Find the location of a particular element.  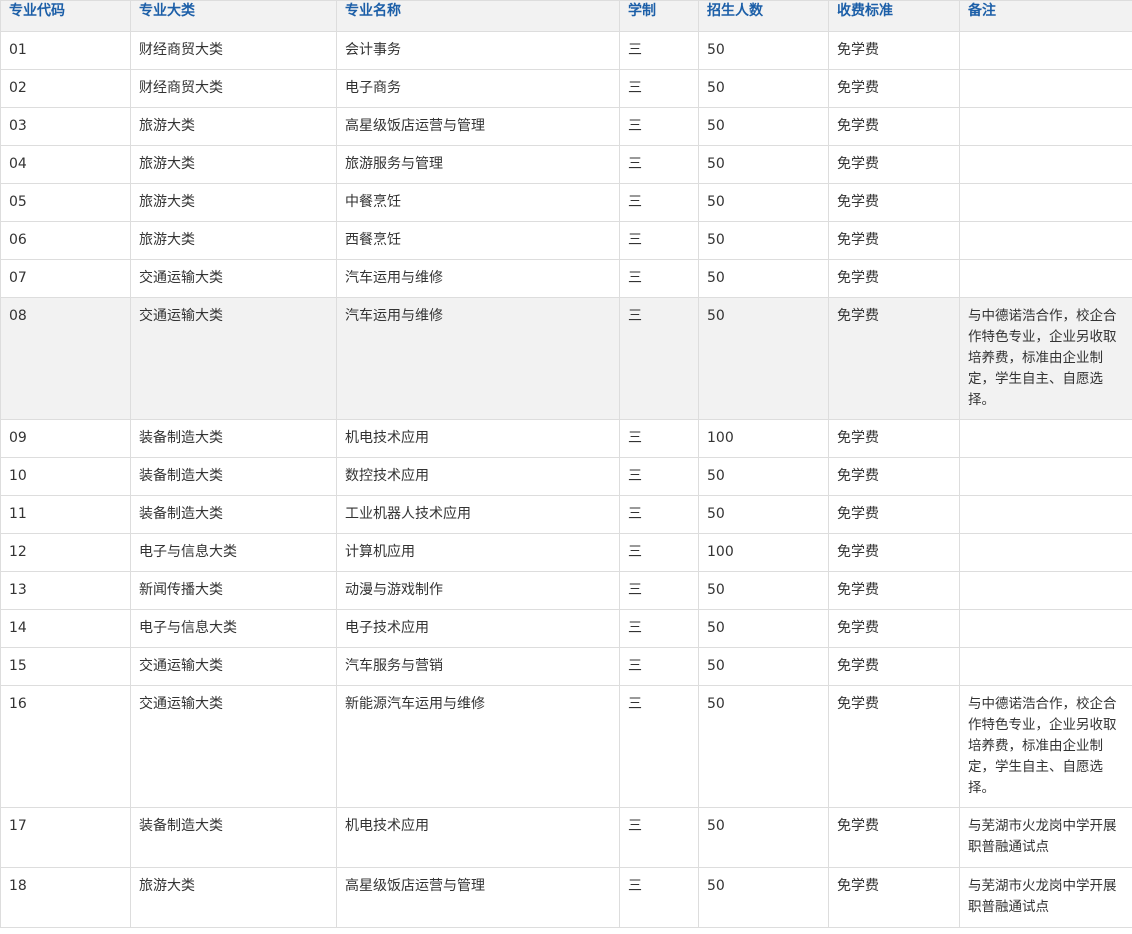

table-row: 01 财经商贸大类 会计事务三 50 免学费 is located at coordinates (566, 50).